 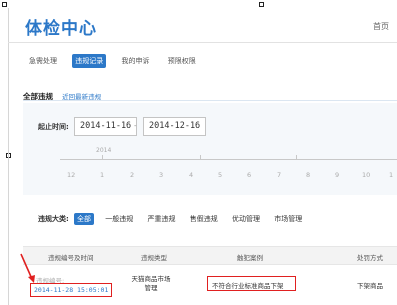 I want to click on tab-urgent: 急需处理, so click(x=43, y=61).